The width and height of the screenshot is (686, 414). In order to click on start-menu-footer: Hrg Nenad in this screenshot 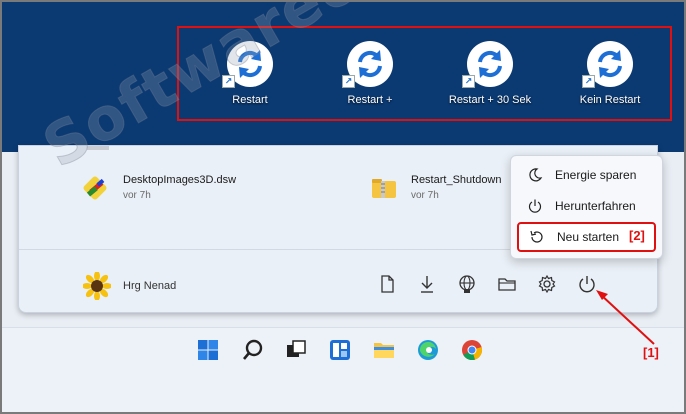, I will do `click(338, 281)`.